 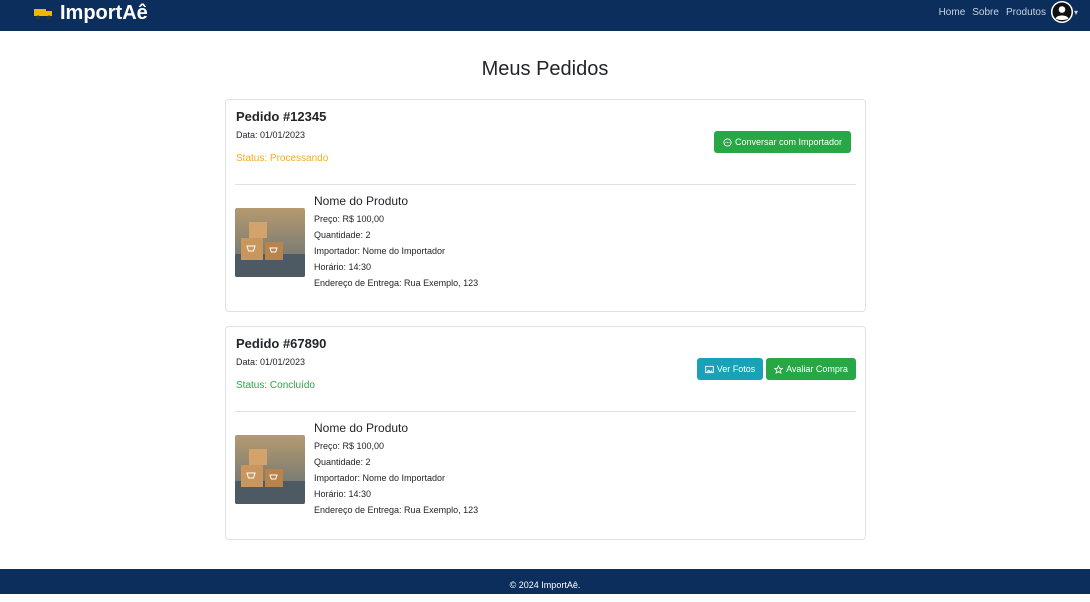 I want to click on main-nav: Home Sobre Produtos ▾, so click(x=1005, y=12).